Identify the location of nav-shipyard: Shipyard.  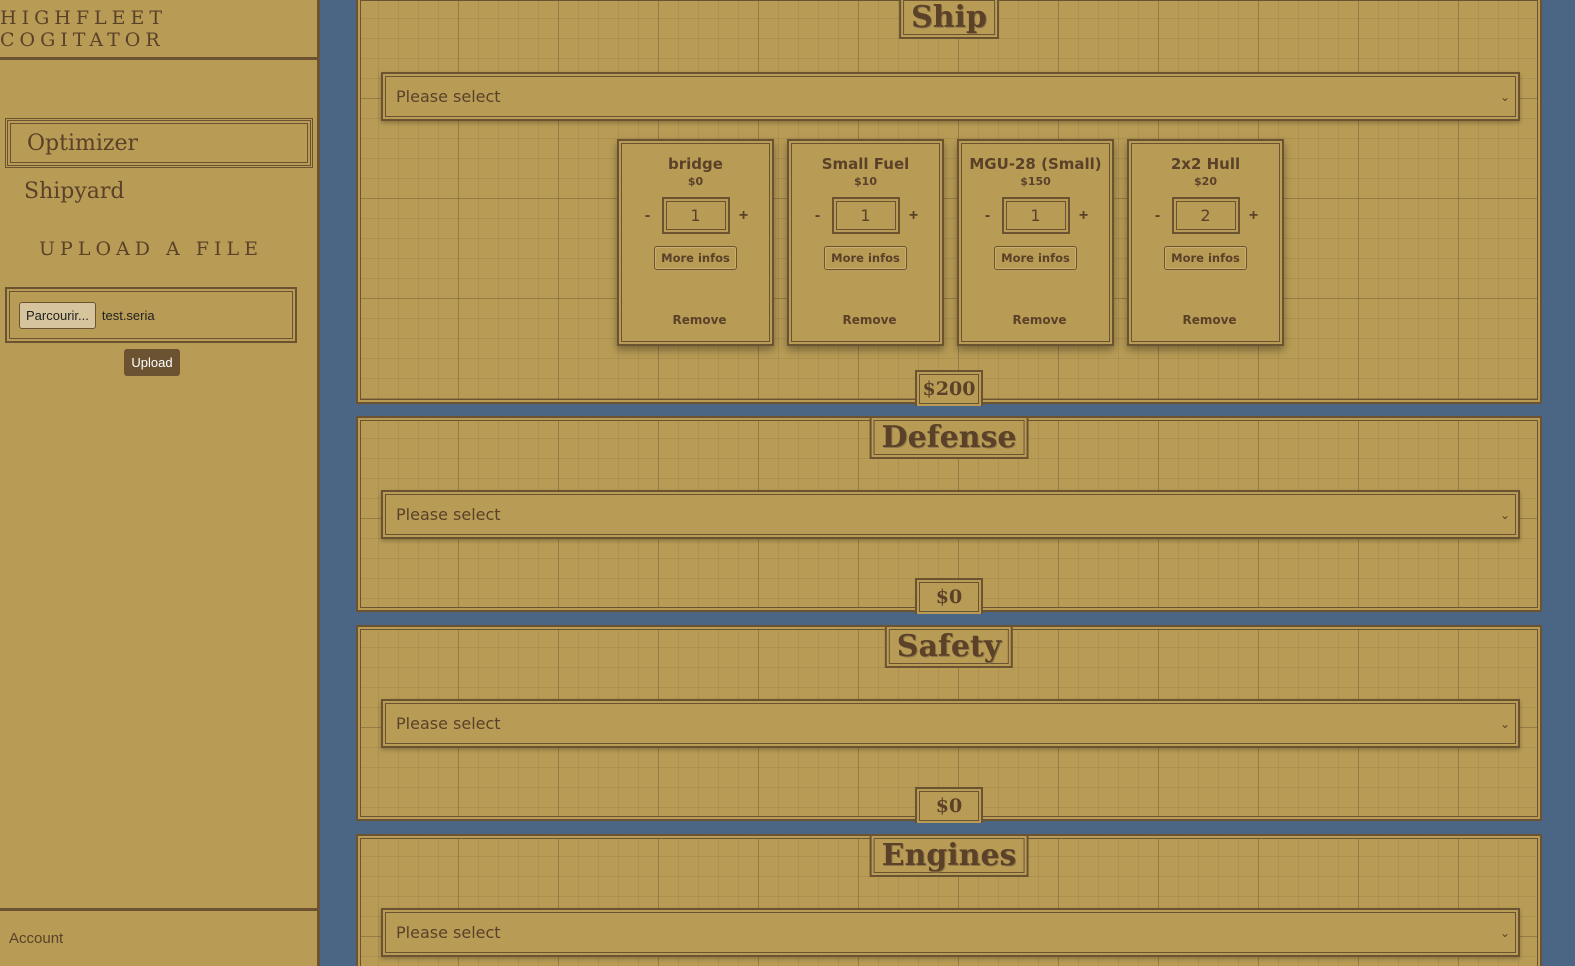
(159, 191).